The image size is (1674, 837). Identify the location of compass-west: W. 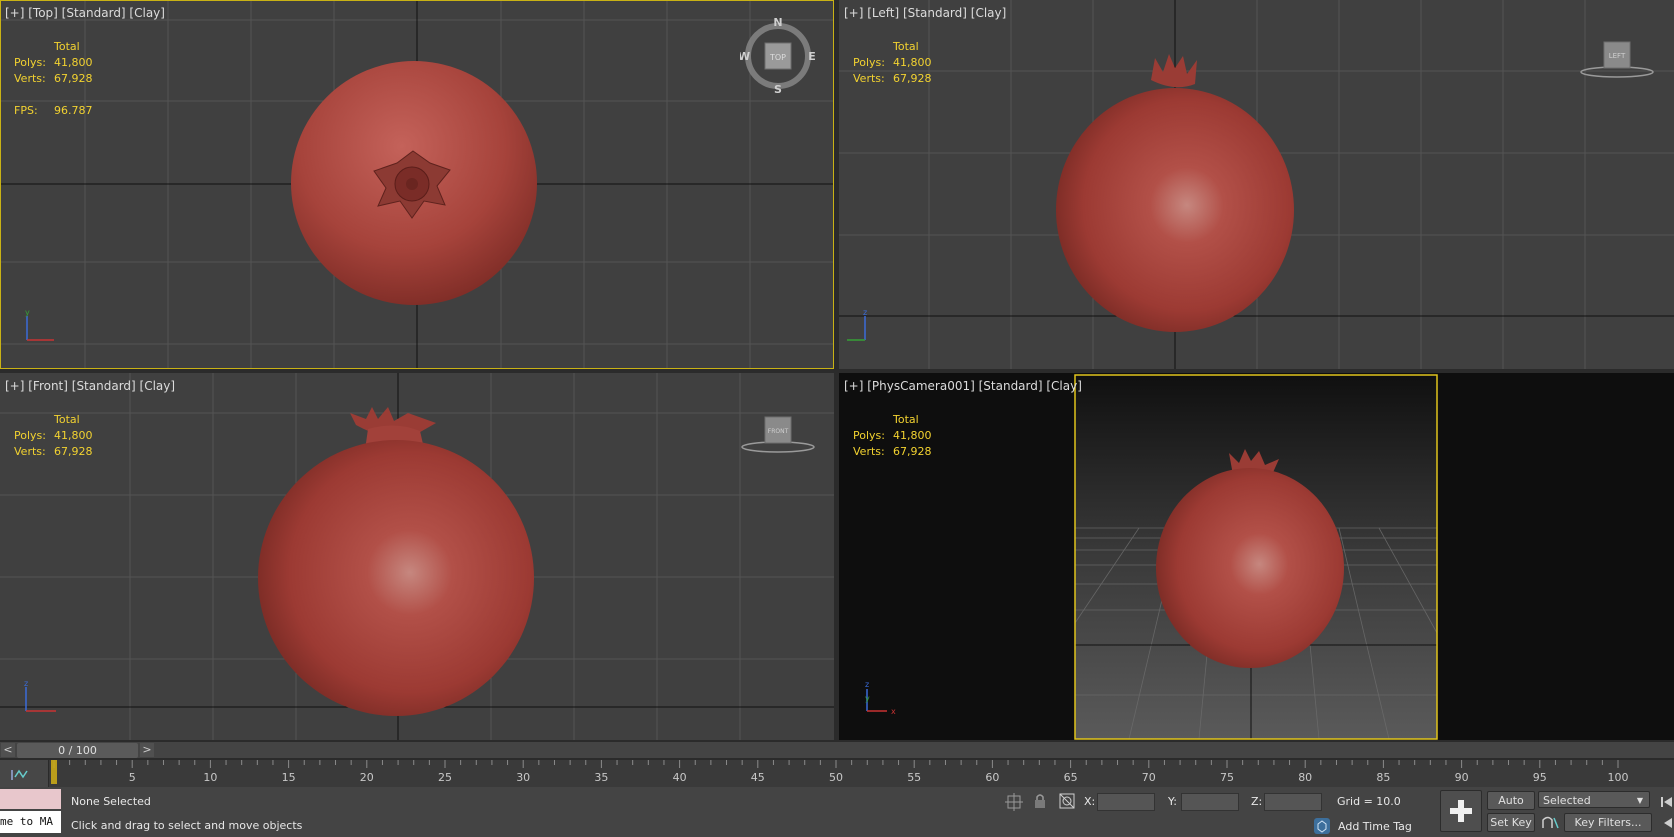
(745, 56).